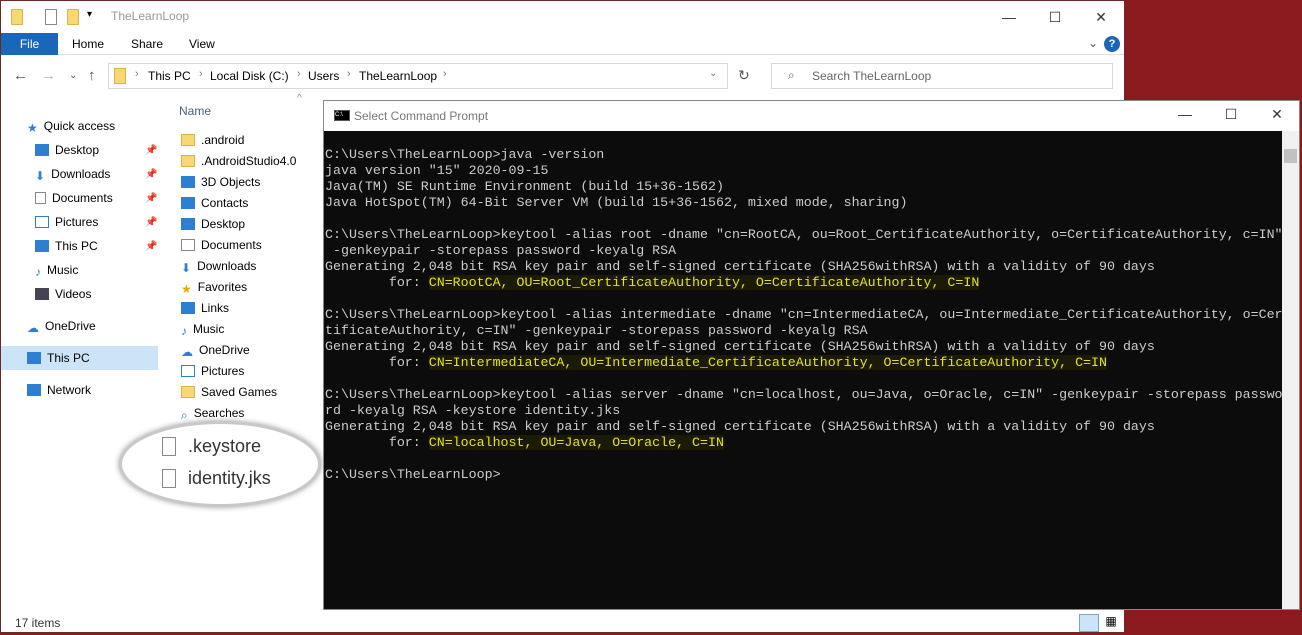  Describe the element at coordinates (1055, 17) in the screenshot. I see `maximize-button: ☐` at that location.